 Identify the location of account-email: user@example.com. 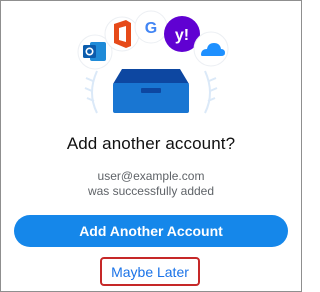
(151, 176).